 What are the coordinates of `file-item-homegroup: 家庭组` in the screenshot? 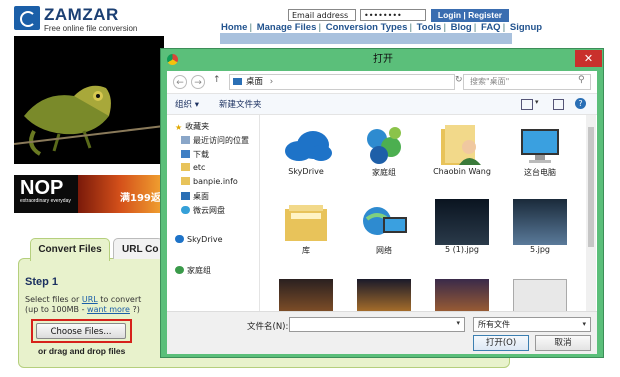 It's located at (384, 149).